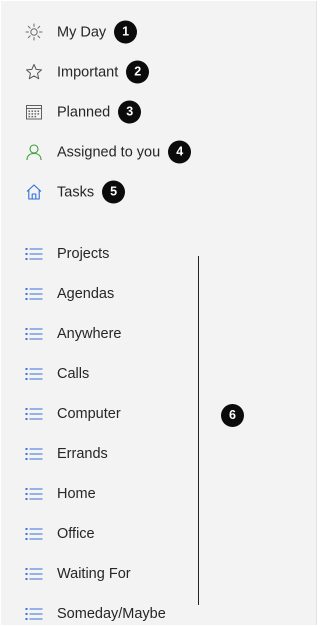  I want to click on sidebar-item-label: Planned, so click(84, 112).